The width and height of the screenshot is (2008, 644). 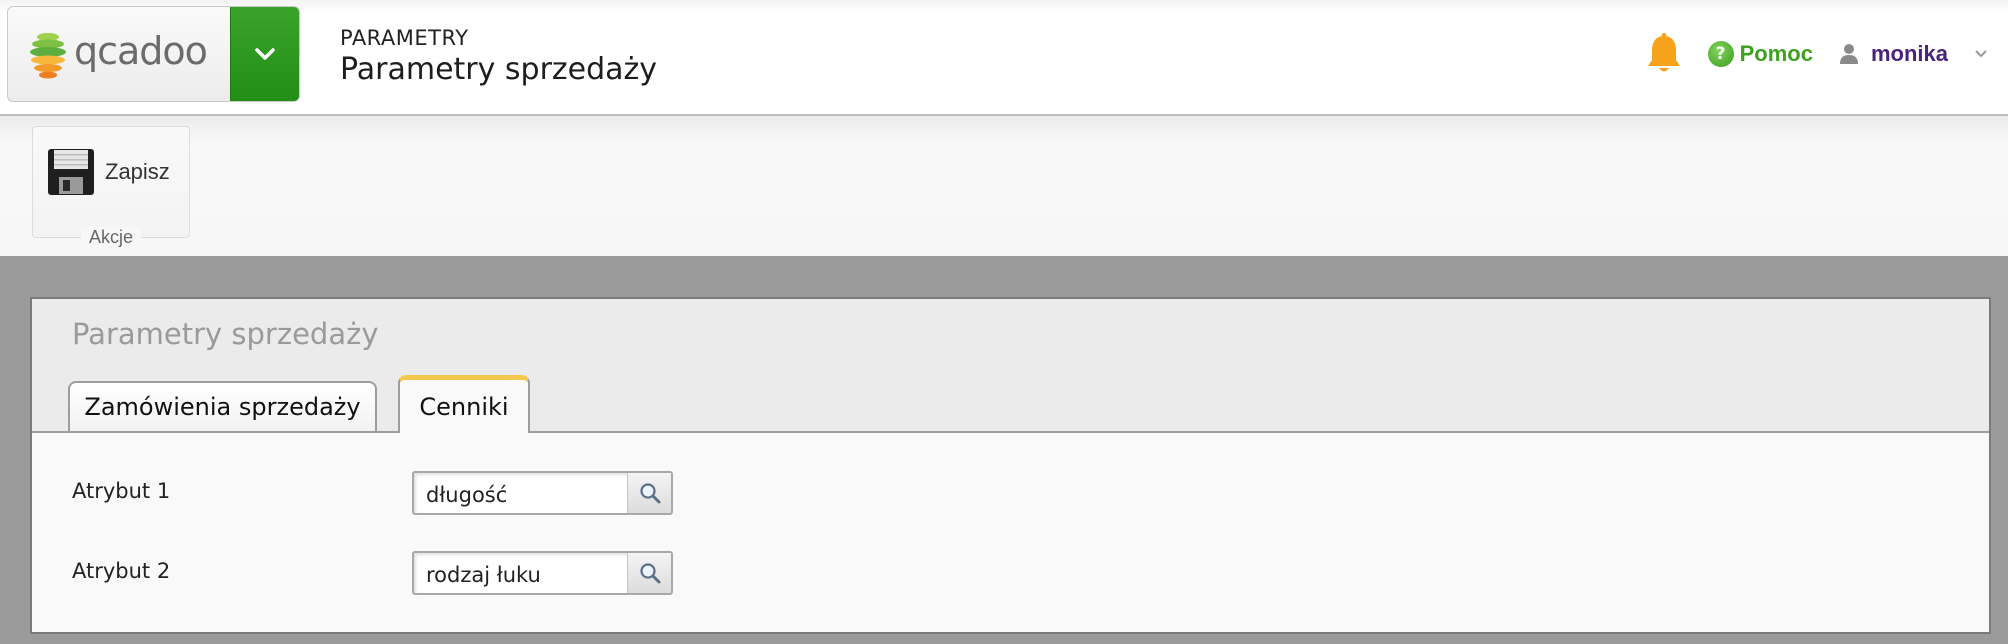 What do you see at coordinates (141, 51) in the screenshot?
I see `logo-text: qcadoo` at bounding box center [141, 51].